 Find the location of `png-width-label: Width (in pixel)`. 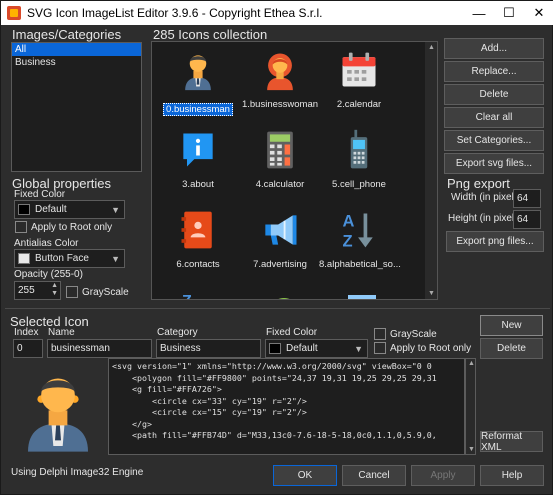

png-width-label: Width (in pixel) is located at coordinates (484, 197).